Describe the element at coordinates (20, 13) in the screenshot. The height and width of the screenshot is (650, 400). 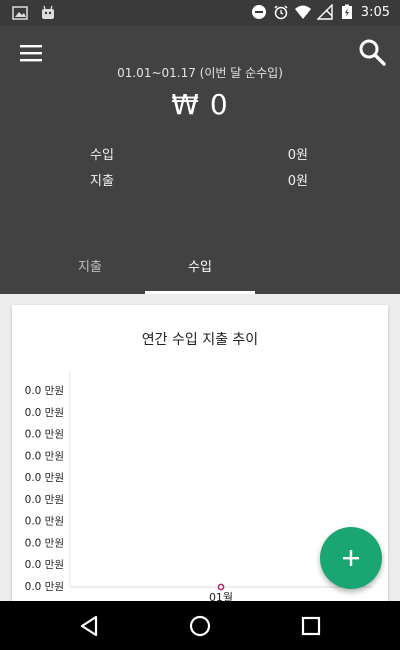
I see `image-notification-icon` at that location.